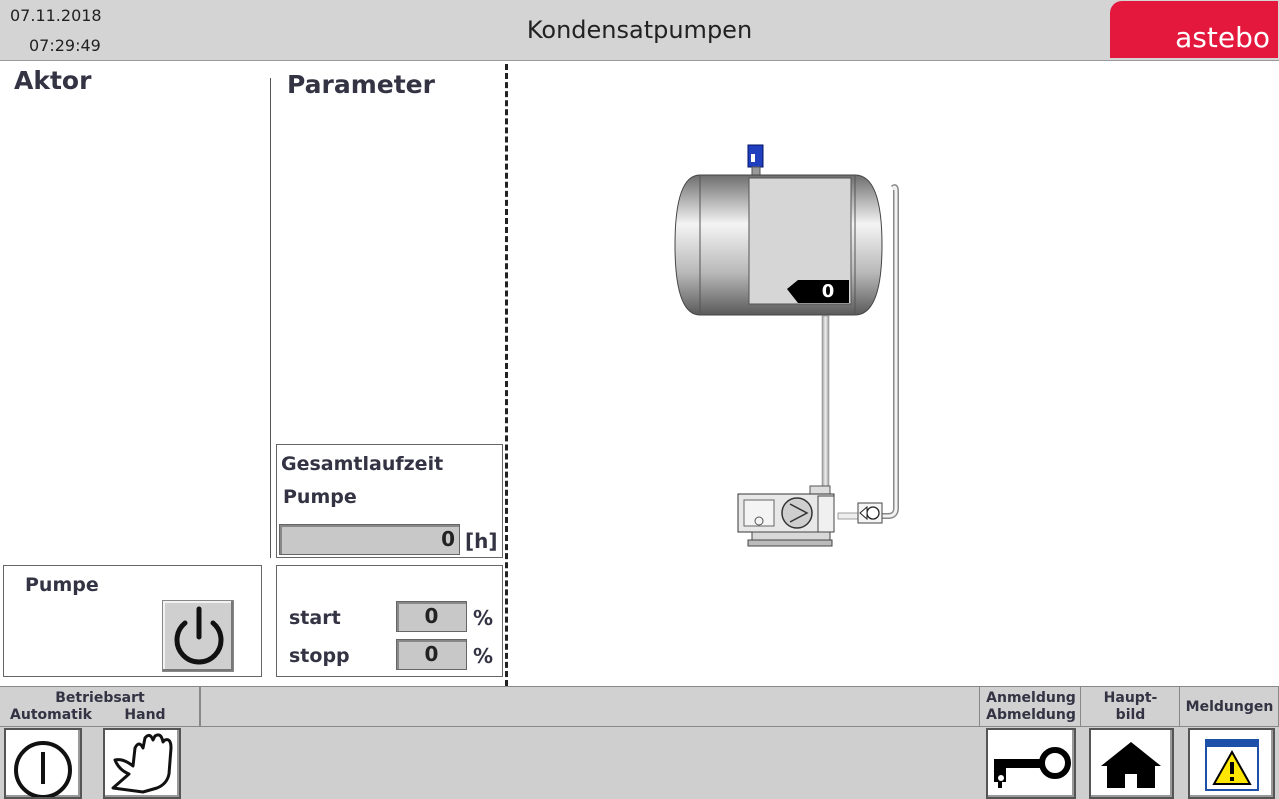 This screenshot has height=799, width=1279. What do you see at coordinates (319, 656) in the screenshot?
I see `stop-label: stopp` at bounding box center [319, 656].